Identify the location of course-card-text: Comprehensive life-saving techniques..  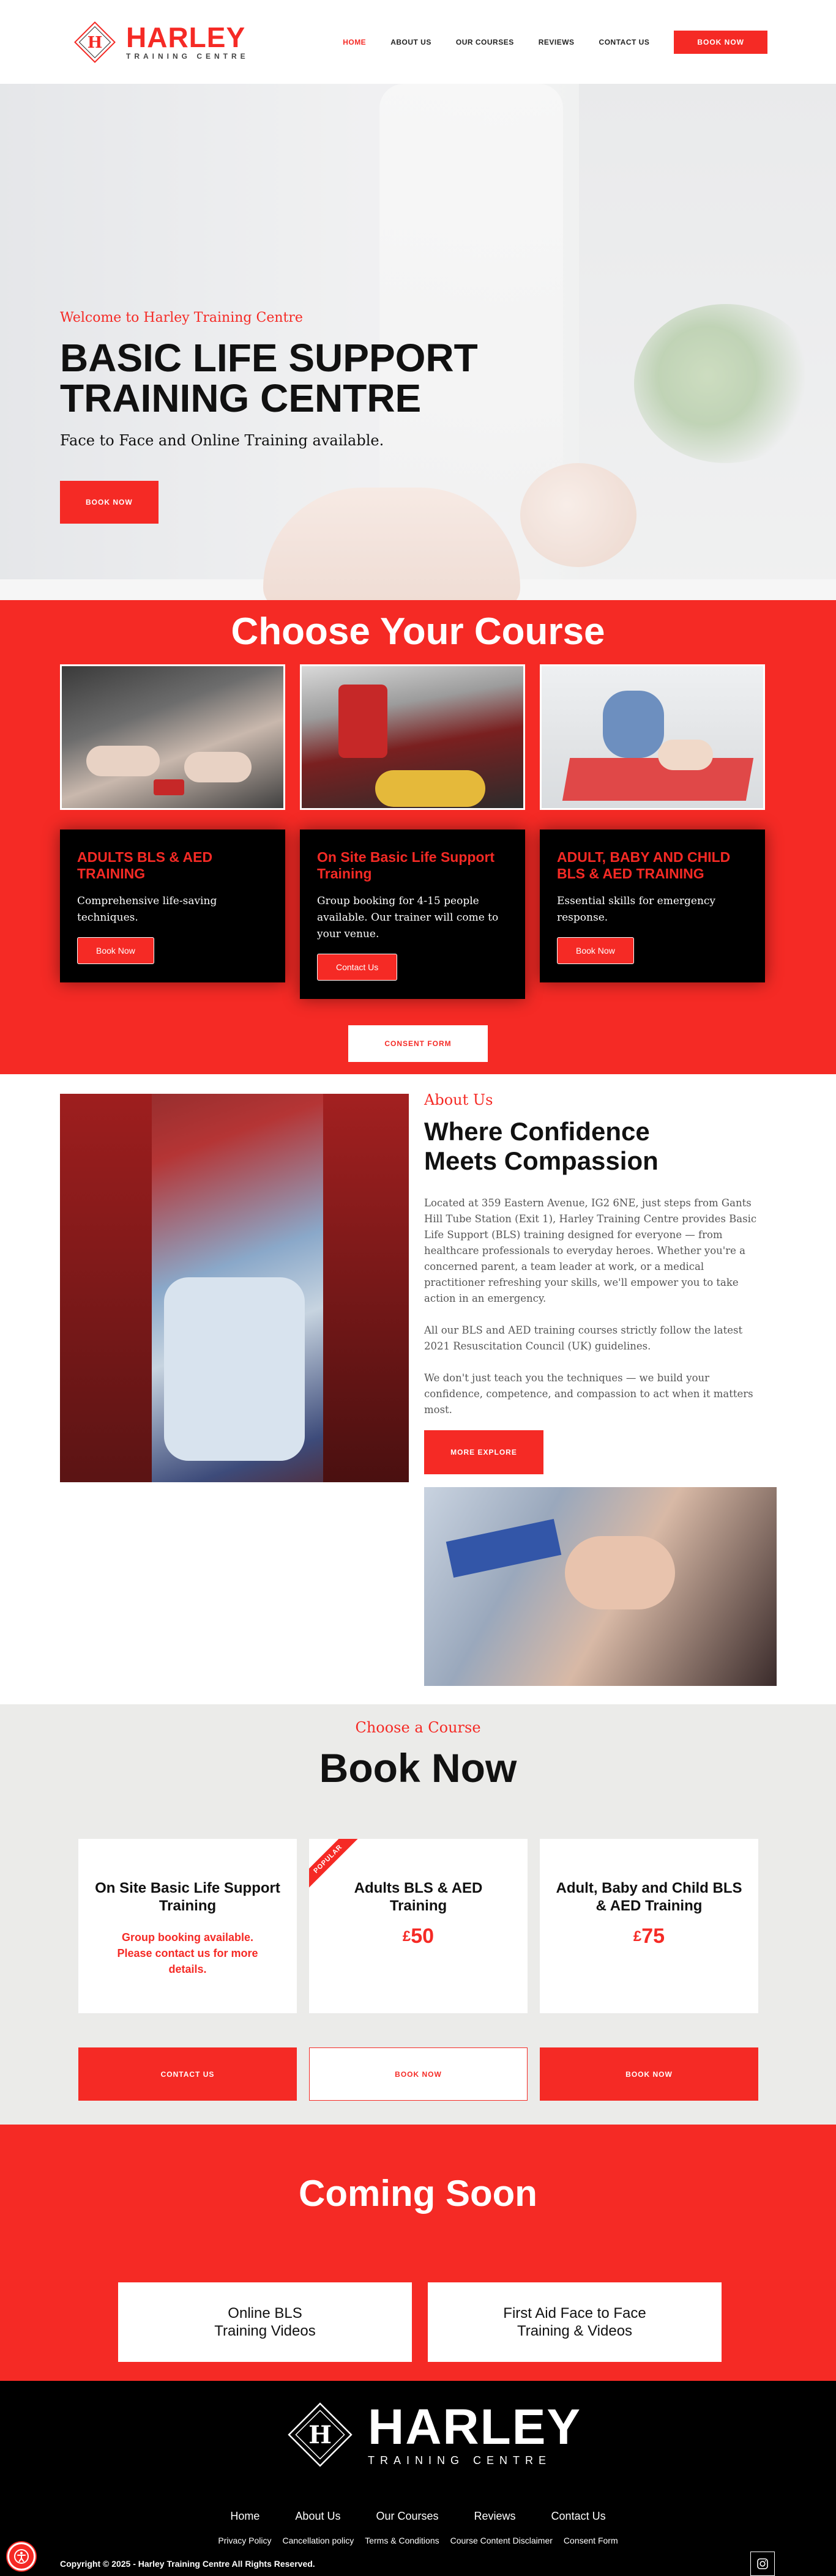
(147, 909).